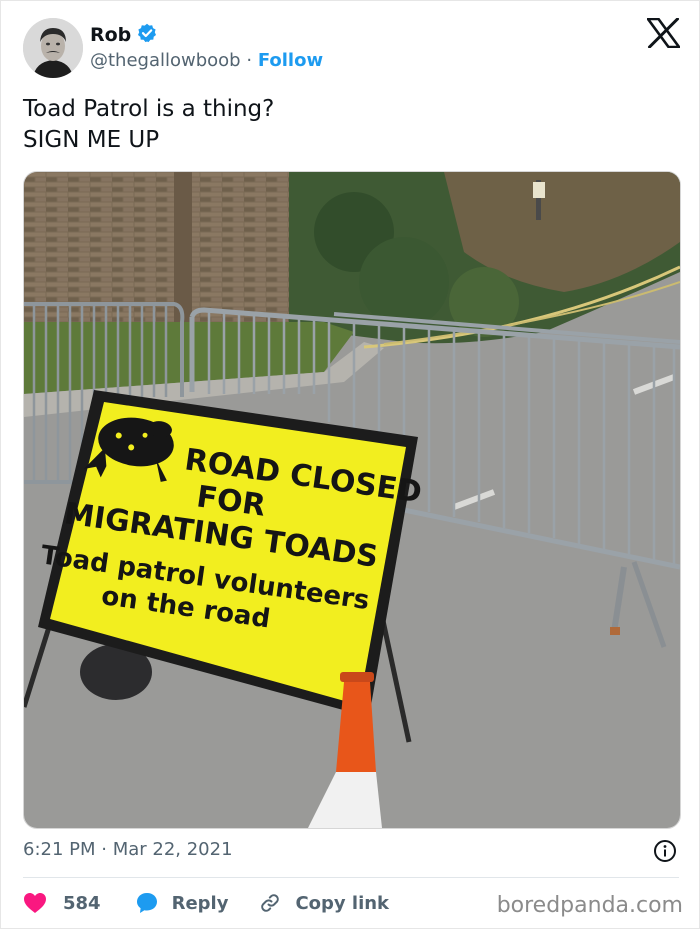  I want to click on tweet-text: Toad Patrol is a thing? SIGN ME UP, so click(148, 125).